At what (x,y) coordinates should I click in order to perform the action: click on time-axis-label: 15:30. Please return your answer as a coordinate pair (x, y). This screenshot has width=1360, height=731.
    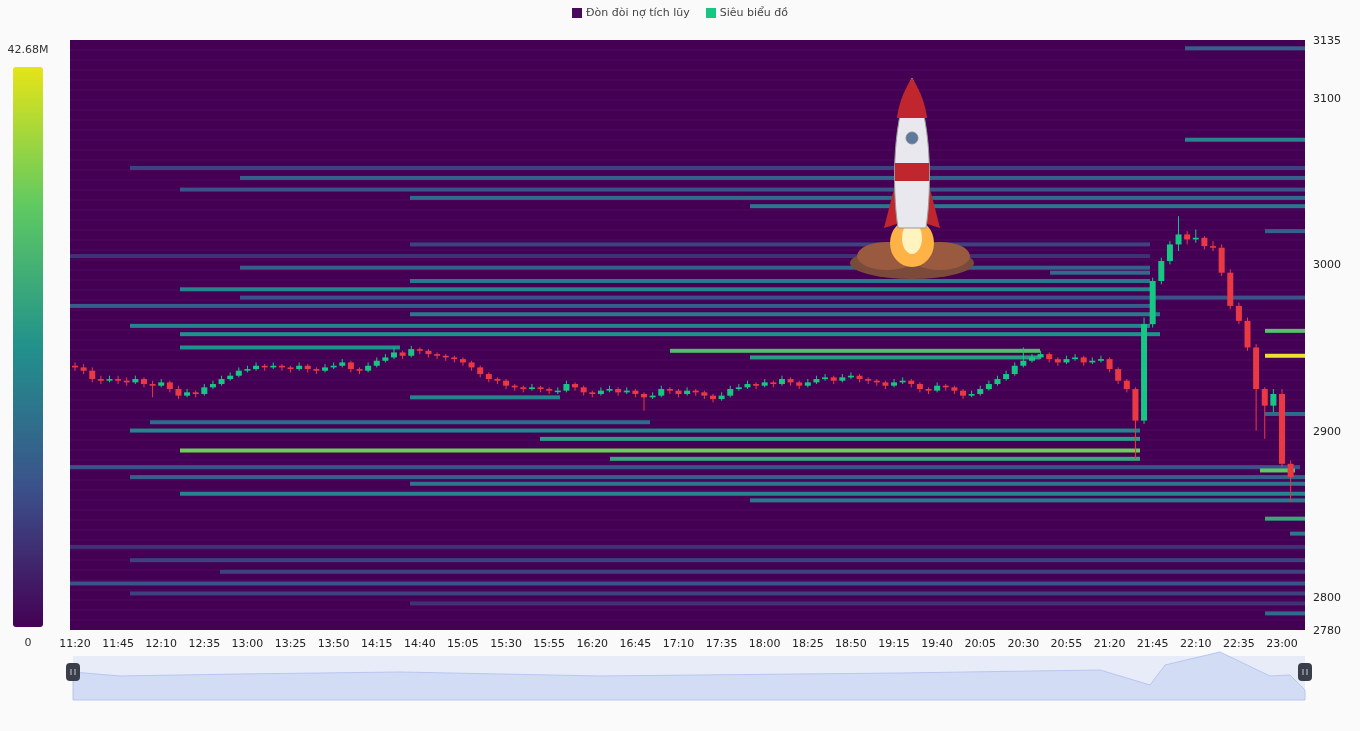
    Looking at the image, I should click on (506, 643).